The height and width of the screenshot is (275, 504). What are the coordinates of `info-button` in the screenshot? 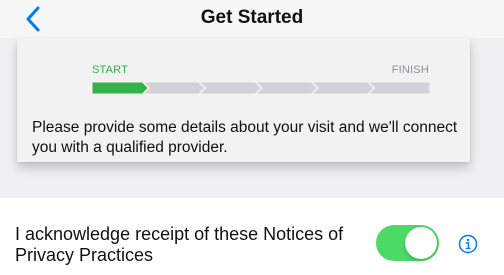 It's located at (468, 244).